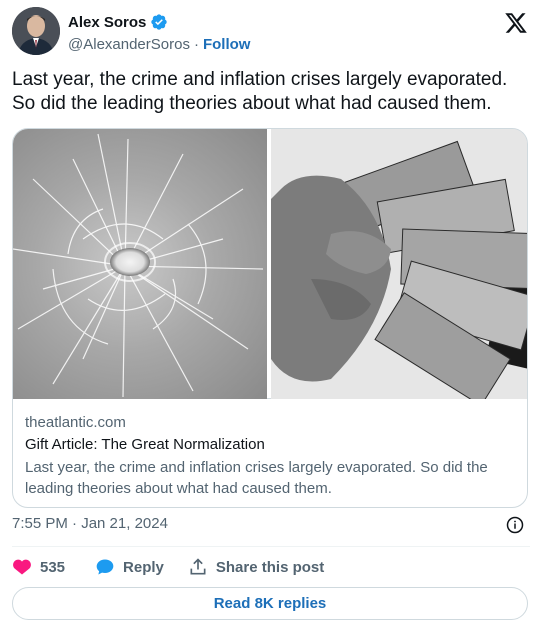 The width and height of the screenshot is (542, 634). Describe the element at coordinates (105, 567) in the screenshot. I see `reply-bubble-icon` at that location.